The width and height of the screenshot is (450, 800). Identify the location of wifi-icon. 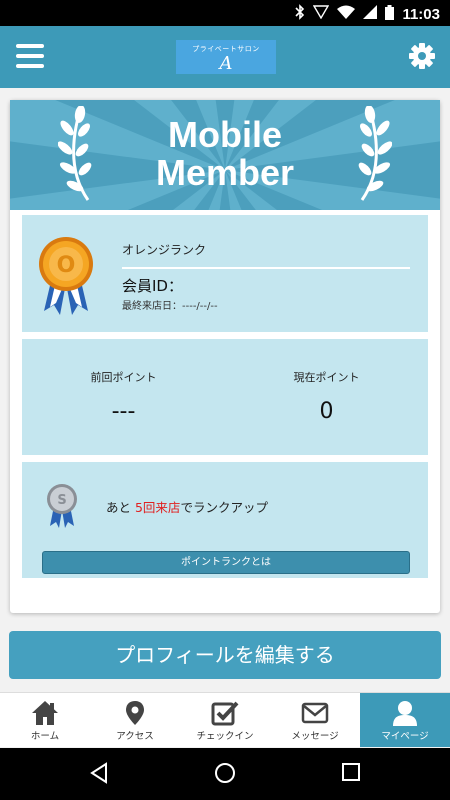
(346, 14).